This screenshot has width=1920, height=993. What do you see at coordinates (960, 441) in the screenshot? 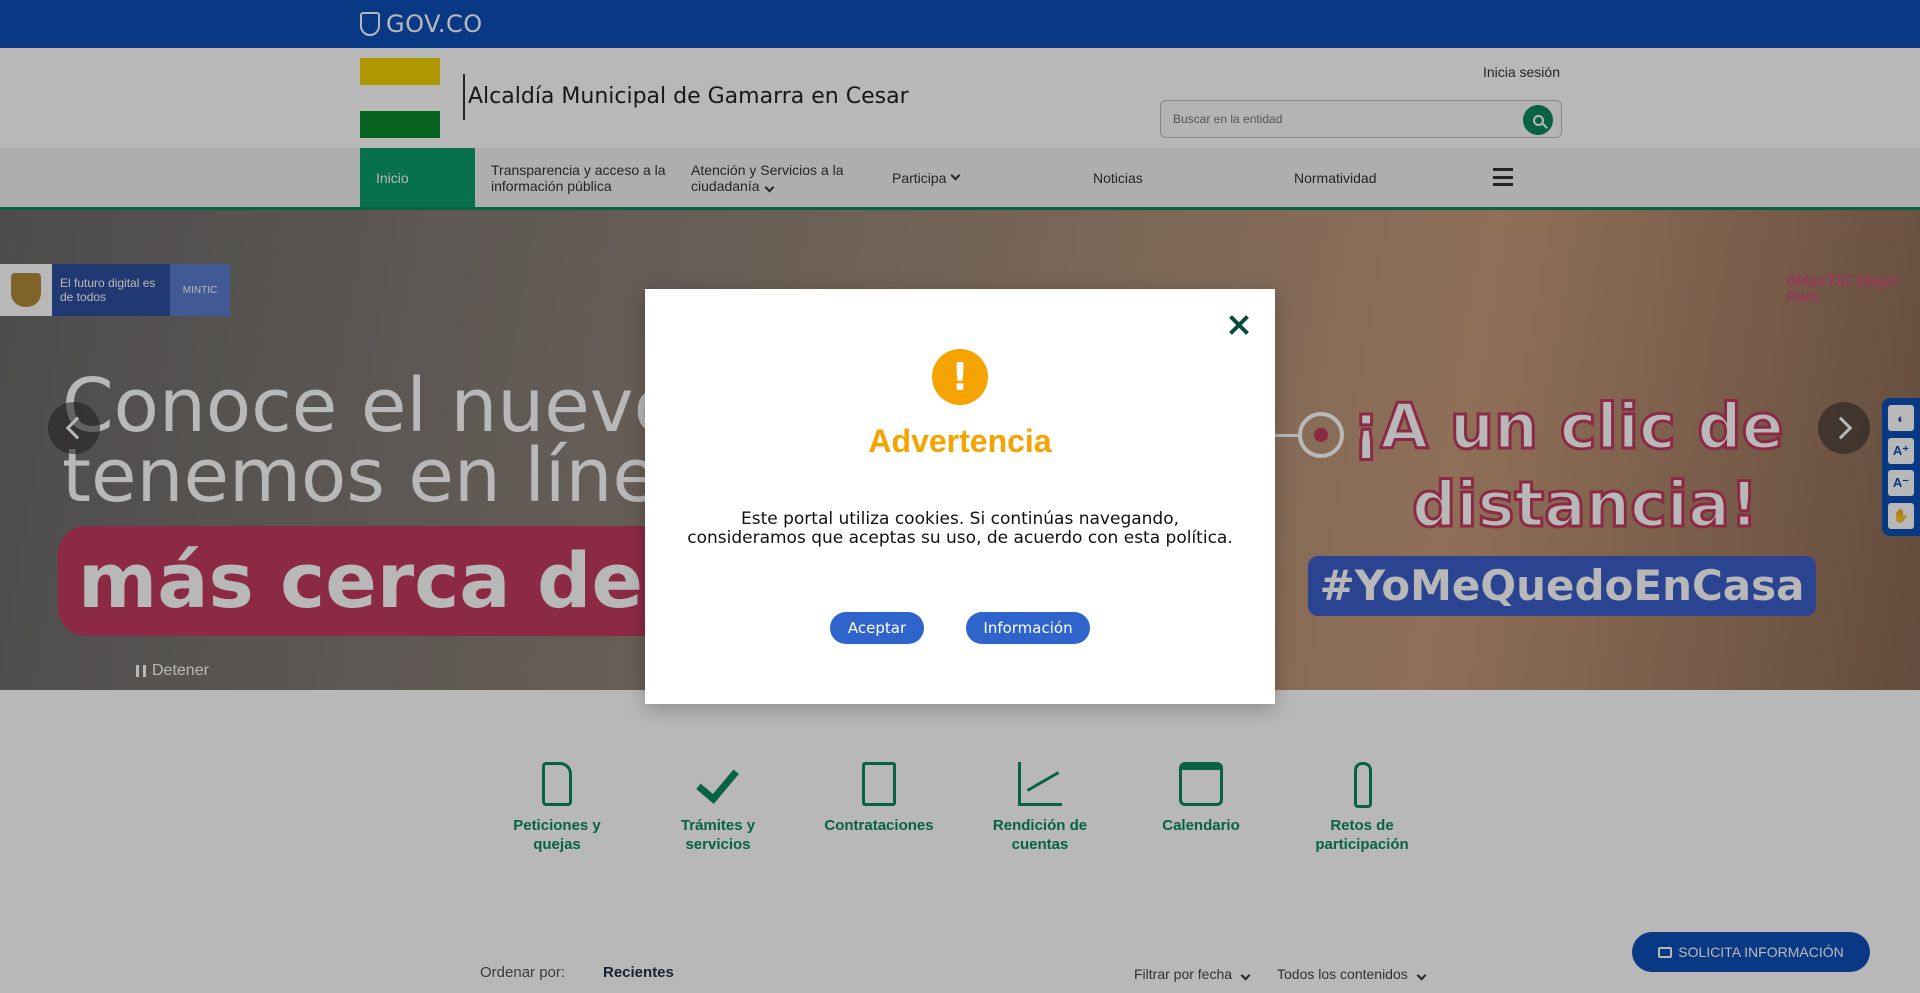
I see `dialog-title: Advertencia` at bounding box center [960, 441].